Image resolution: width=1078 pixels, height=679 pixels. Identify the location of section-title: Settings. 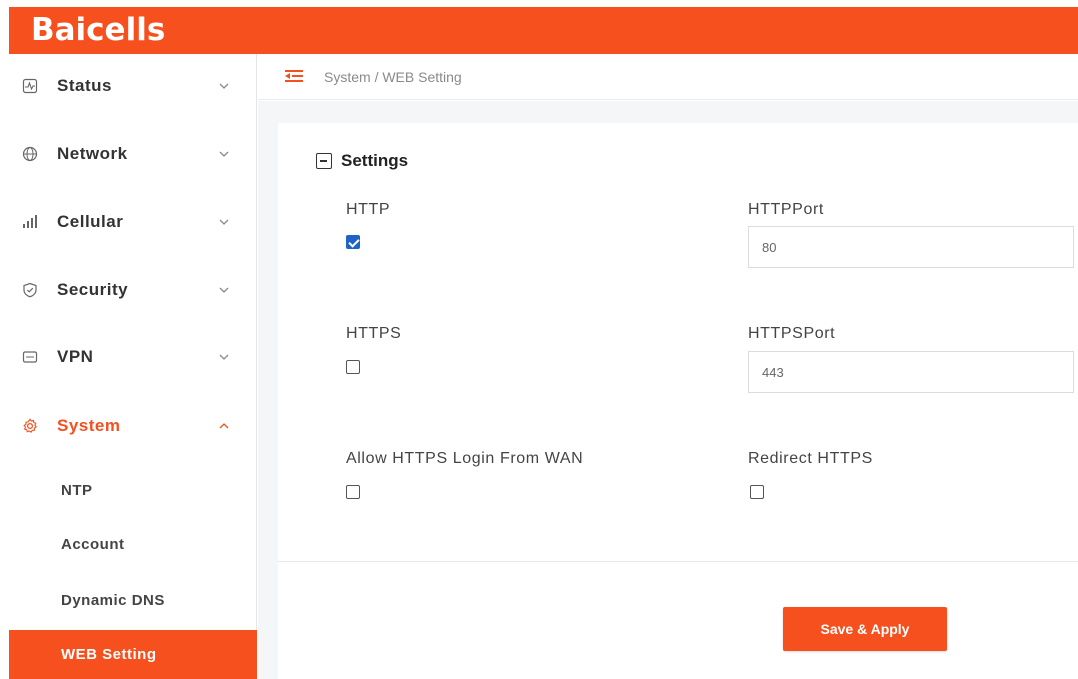
(375, 160).